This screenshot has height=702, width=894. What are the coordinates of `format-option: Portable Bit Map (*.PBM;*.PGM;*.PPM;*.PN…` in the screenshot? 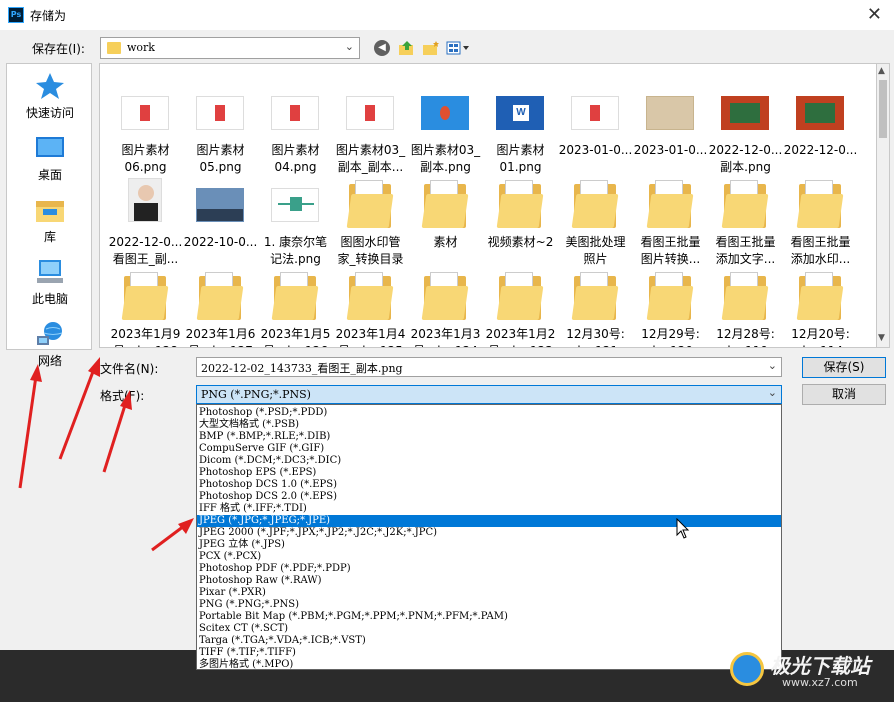 It's located at (489, 617).